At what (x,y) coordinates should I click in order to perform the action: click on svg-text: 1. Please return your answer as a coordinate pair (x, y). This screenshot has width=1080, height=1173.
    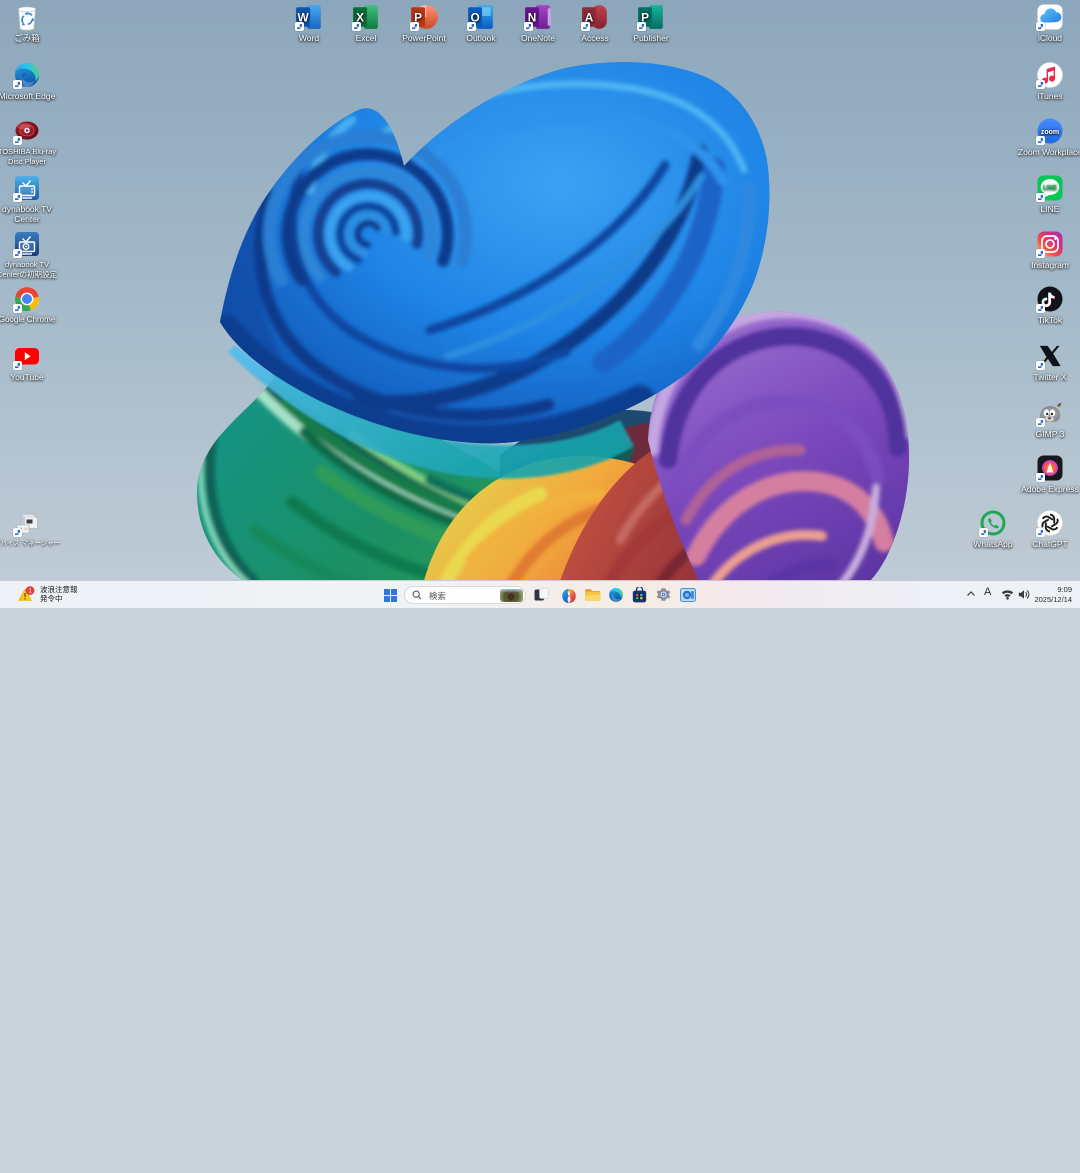
    Looking at the image, I should click on (30, 591).